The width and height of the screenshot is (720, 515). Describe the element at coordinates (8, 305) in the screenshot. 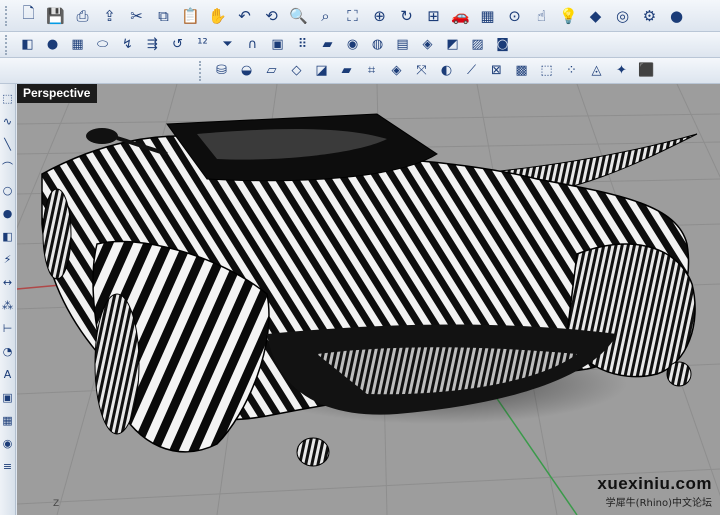

I see `array-icon: ⁂` at that location.